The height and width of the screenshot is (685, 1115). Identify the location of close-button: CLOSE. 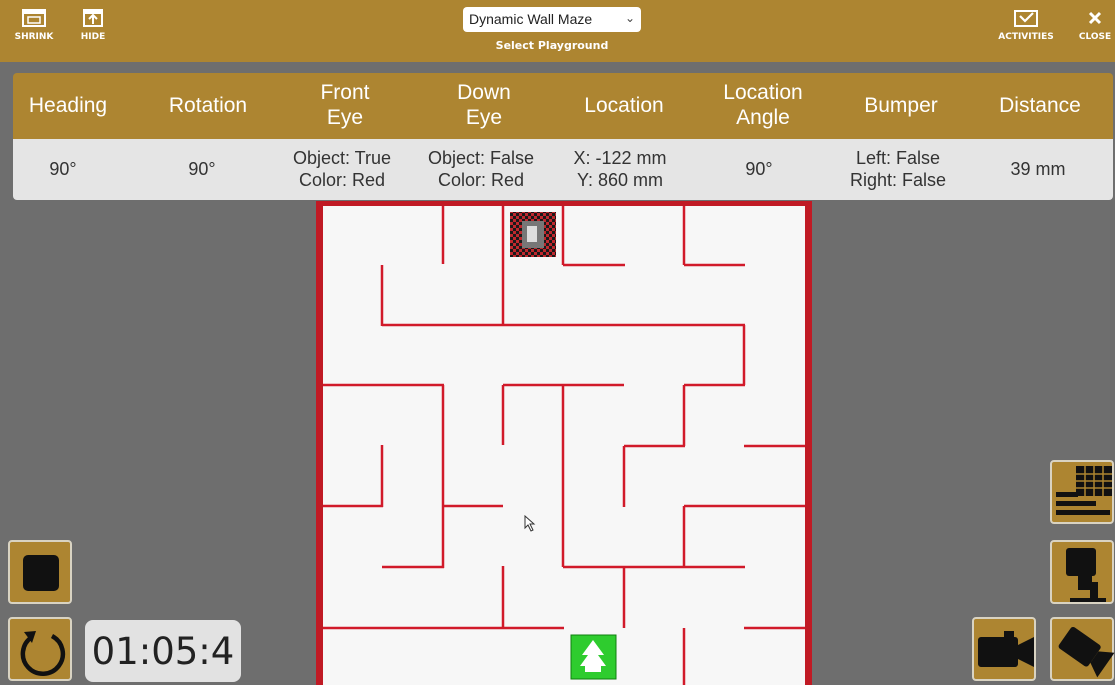
(1091, 32).